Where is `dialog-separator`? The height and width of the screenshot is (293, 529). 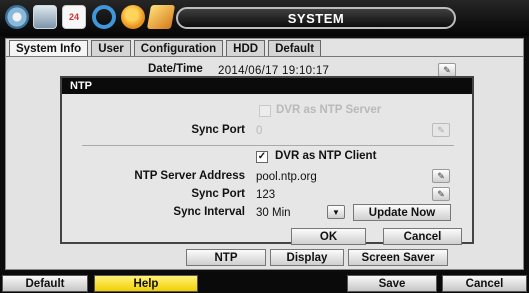
dialog-separator is located at coordinates (268, 145).